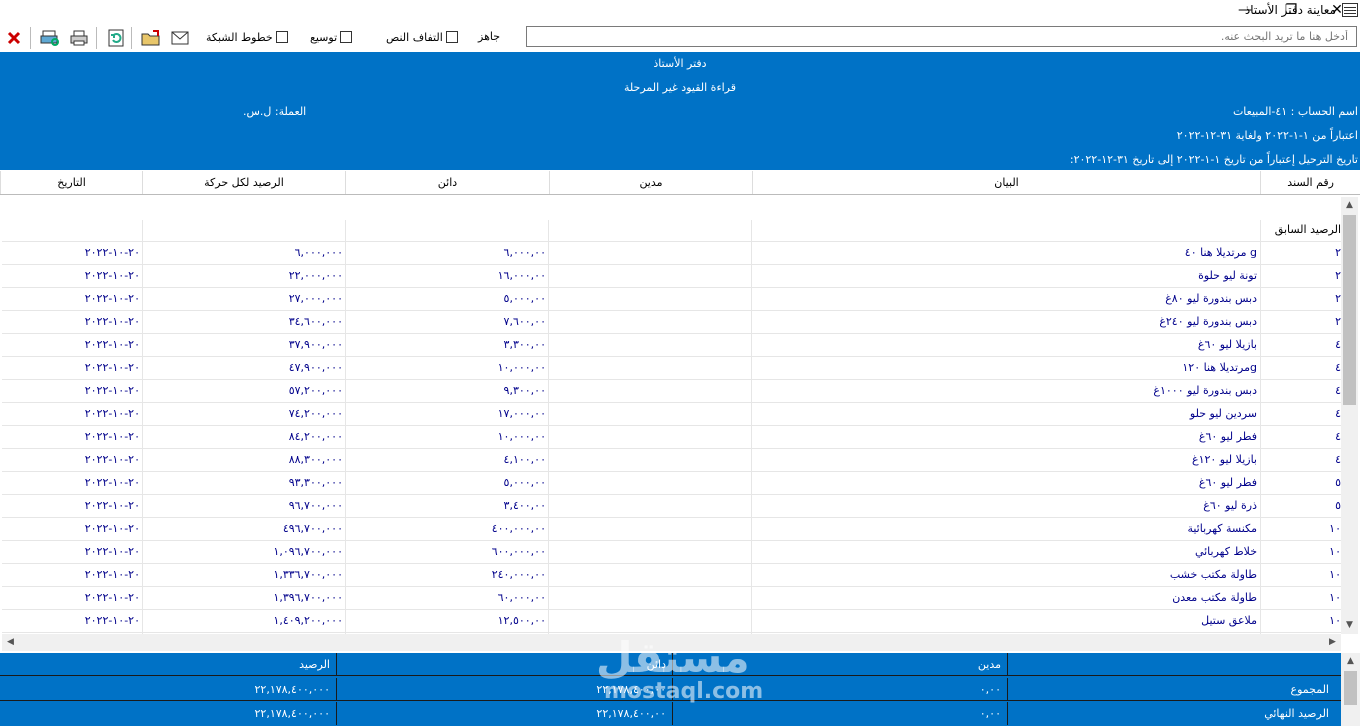 The image size is (1360, 726). What do you see at coordinates (50, 38) in the screenshot?
I see `print-preview-icon` at bounding box center [50, 38].